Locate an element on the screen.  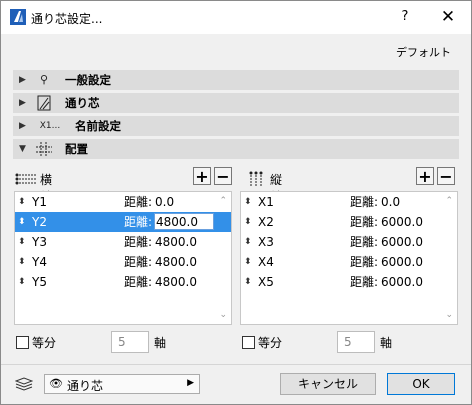
add-horizontal-axis-button: + is located at coordinates (202, 176).